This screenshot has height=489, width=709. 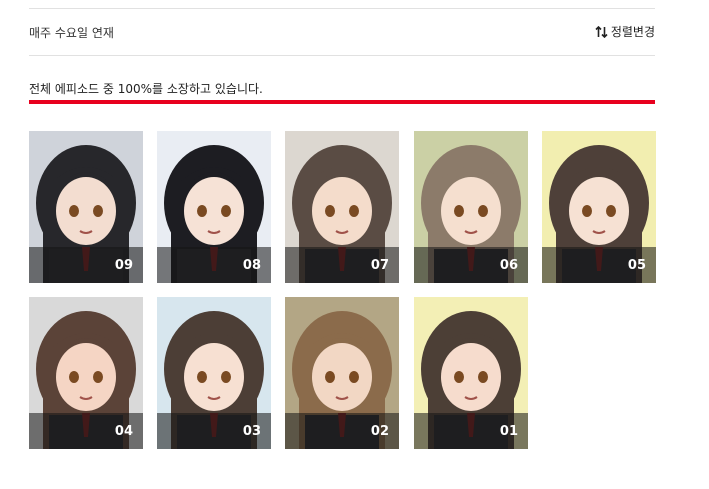 What do you see at coordinates (342, 102) in the screenshot?
I see `ownership-progress-bar` at bounding box center [342, 102].